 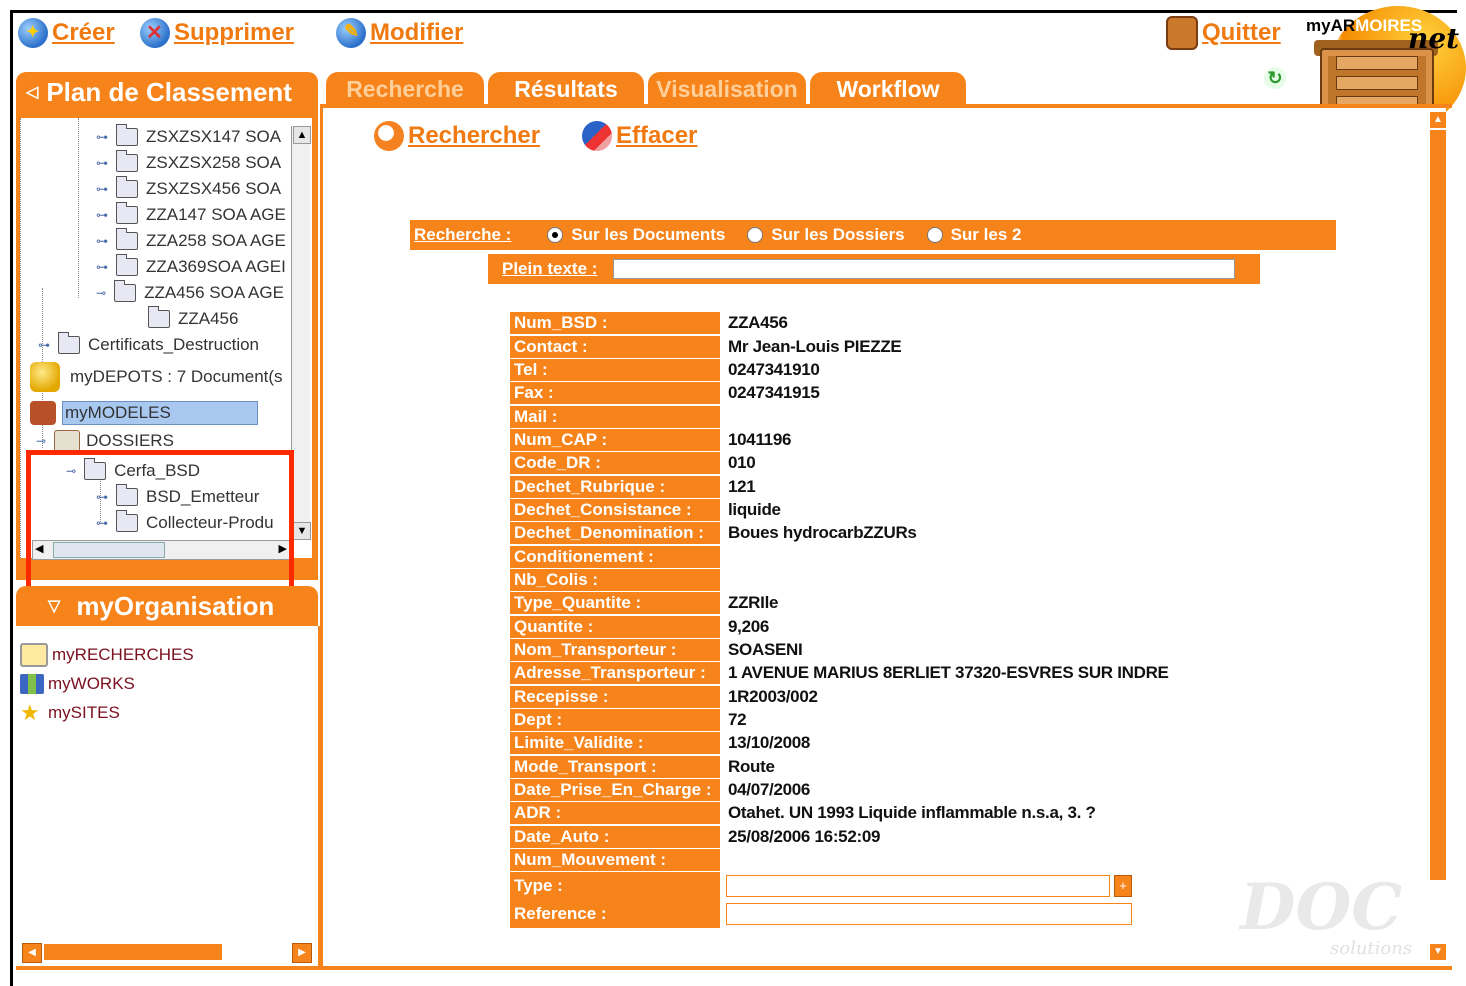 I want to click on tree-item-label: Certificats_Destruction, so click(x=174, y=344).